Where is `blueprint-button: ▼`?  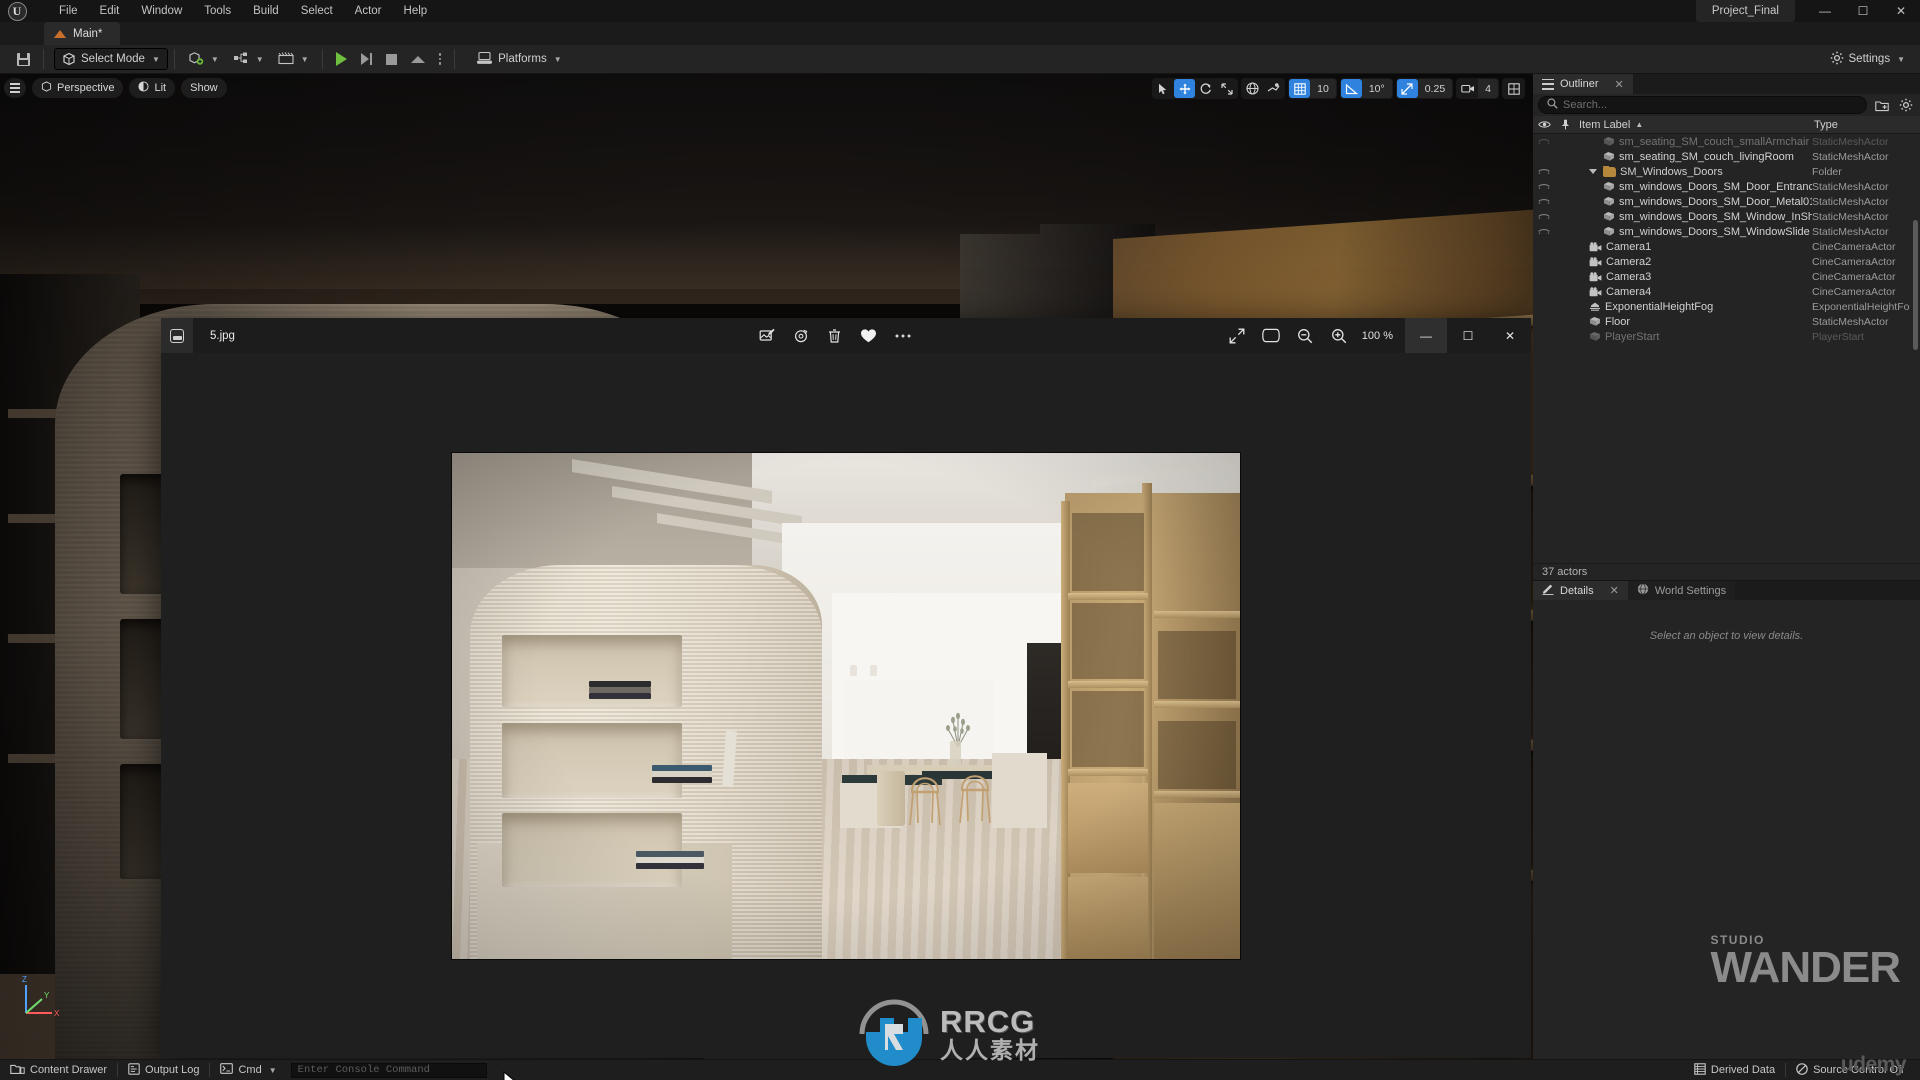 blueprint-button: ▼ is located at coordinates (248, 59).